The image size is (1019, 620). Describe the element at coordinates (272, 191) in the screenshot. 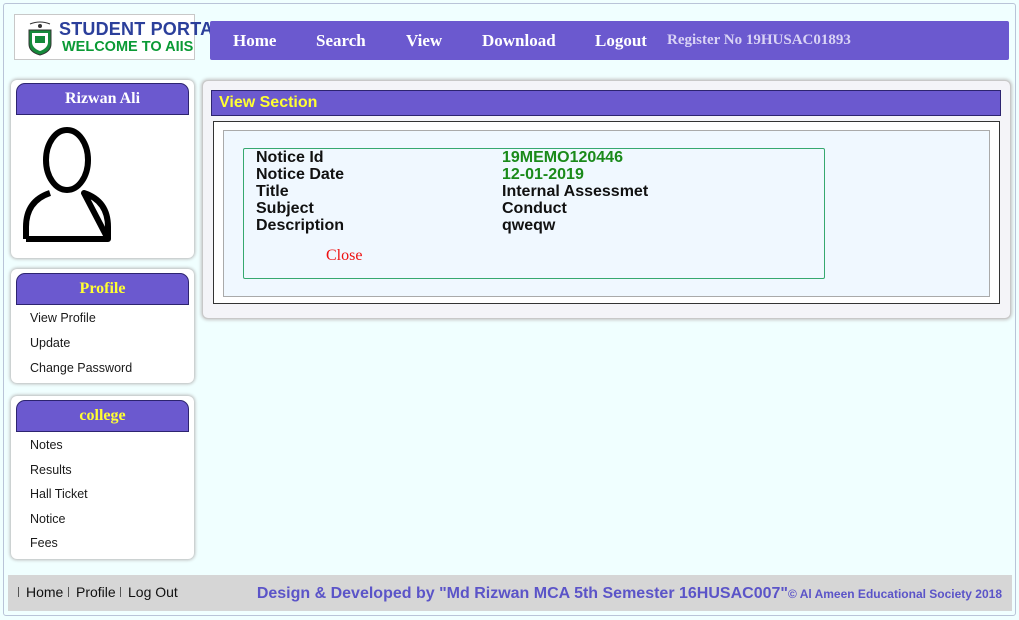

I see `notice-title-label: Title` at that location.